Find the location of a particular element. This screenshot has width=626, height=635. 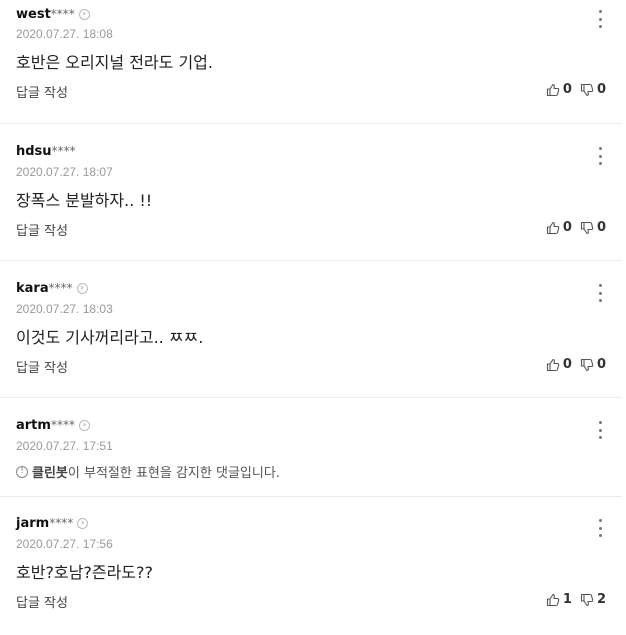

like-button: 1 is located at coordinates (559, 599).